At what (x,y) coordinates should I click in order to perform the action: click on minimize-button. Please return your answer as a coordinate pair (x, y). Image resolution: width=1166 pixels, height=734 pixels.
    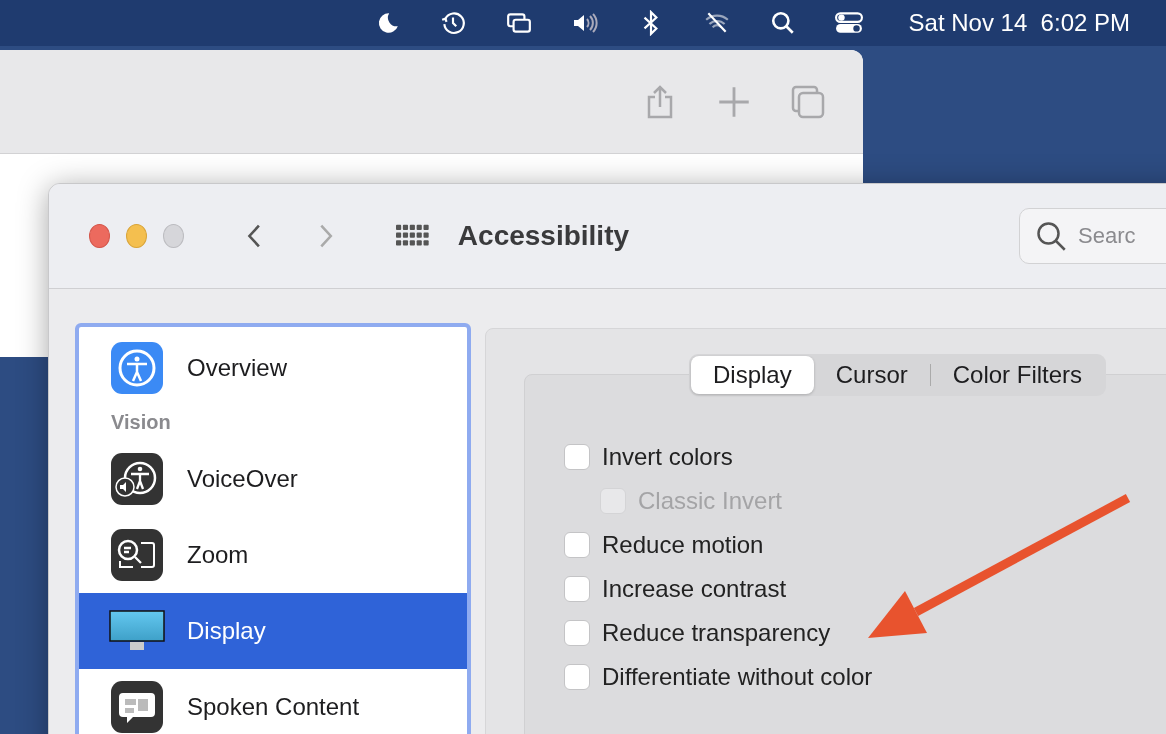
    Looking at the image, I should click on (136, 236).